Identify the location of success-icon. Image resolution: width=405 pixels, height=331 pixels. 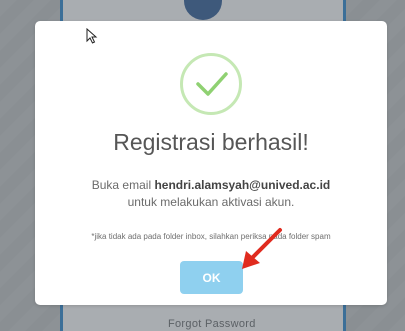
(211, 84).